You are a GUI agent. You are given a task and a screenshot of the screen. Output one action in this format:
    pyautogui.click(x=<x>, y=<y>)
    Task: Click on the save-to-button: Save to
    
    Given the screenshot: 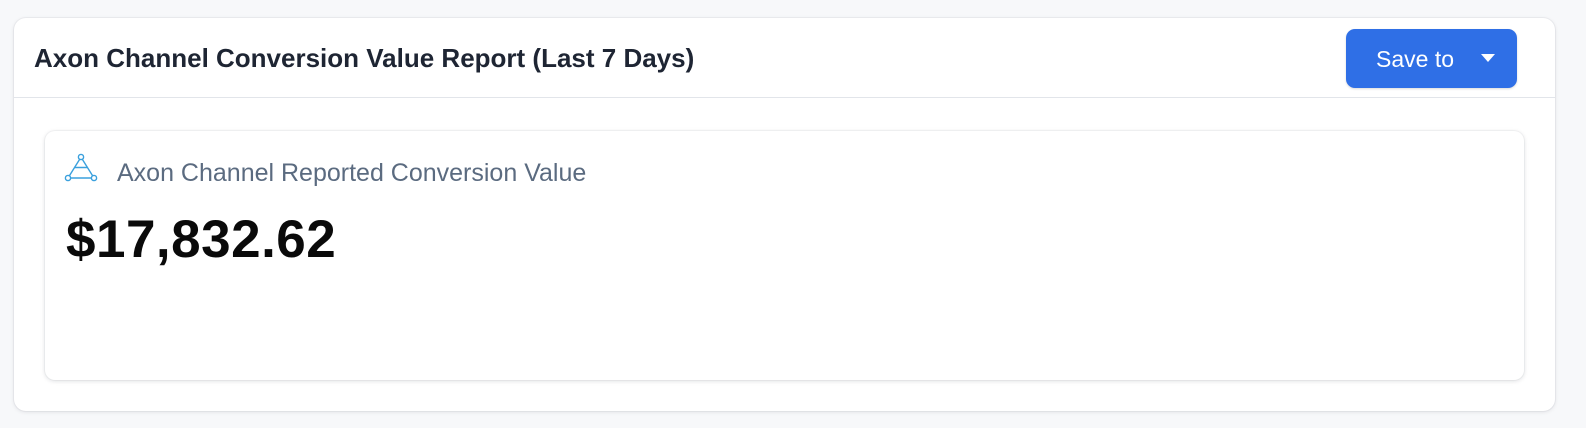 What is the action you would take?
    pyautogui.click(x=1431, y=58)
    